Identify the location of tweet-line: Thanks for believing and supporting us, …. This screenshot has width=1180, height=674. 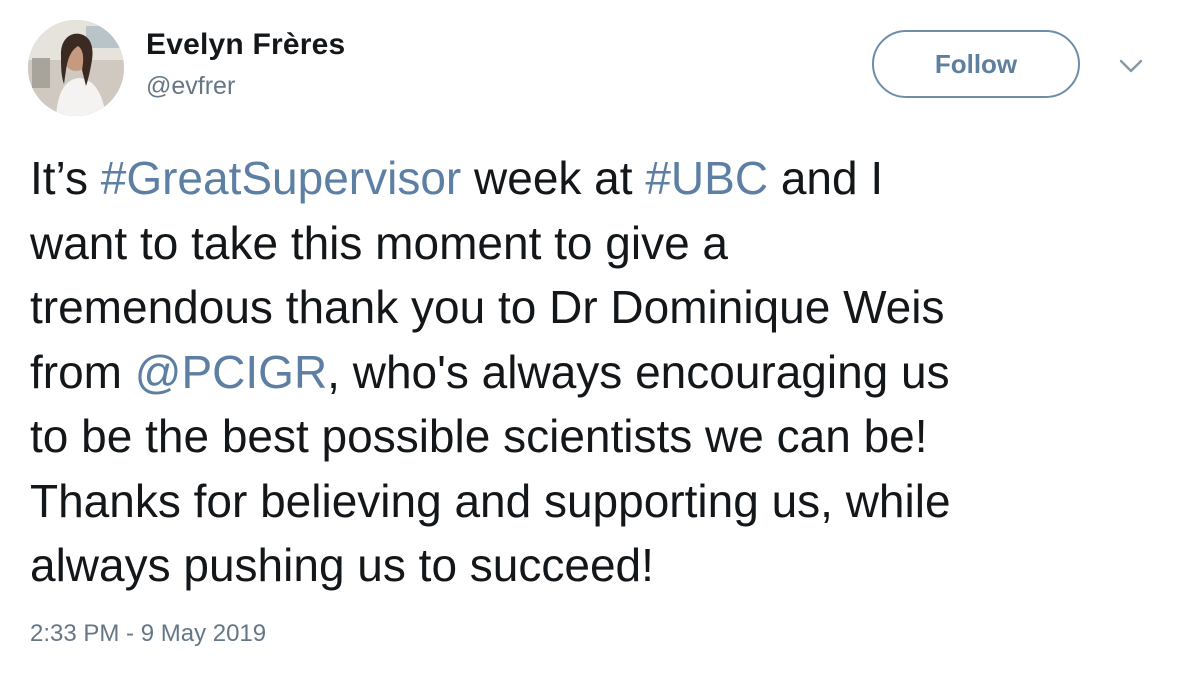
(595, 501).